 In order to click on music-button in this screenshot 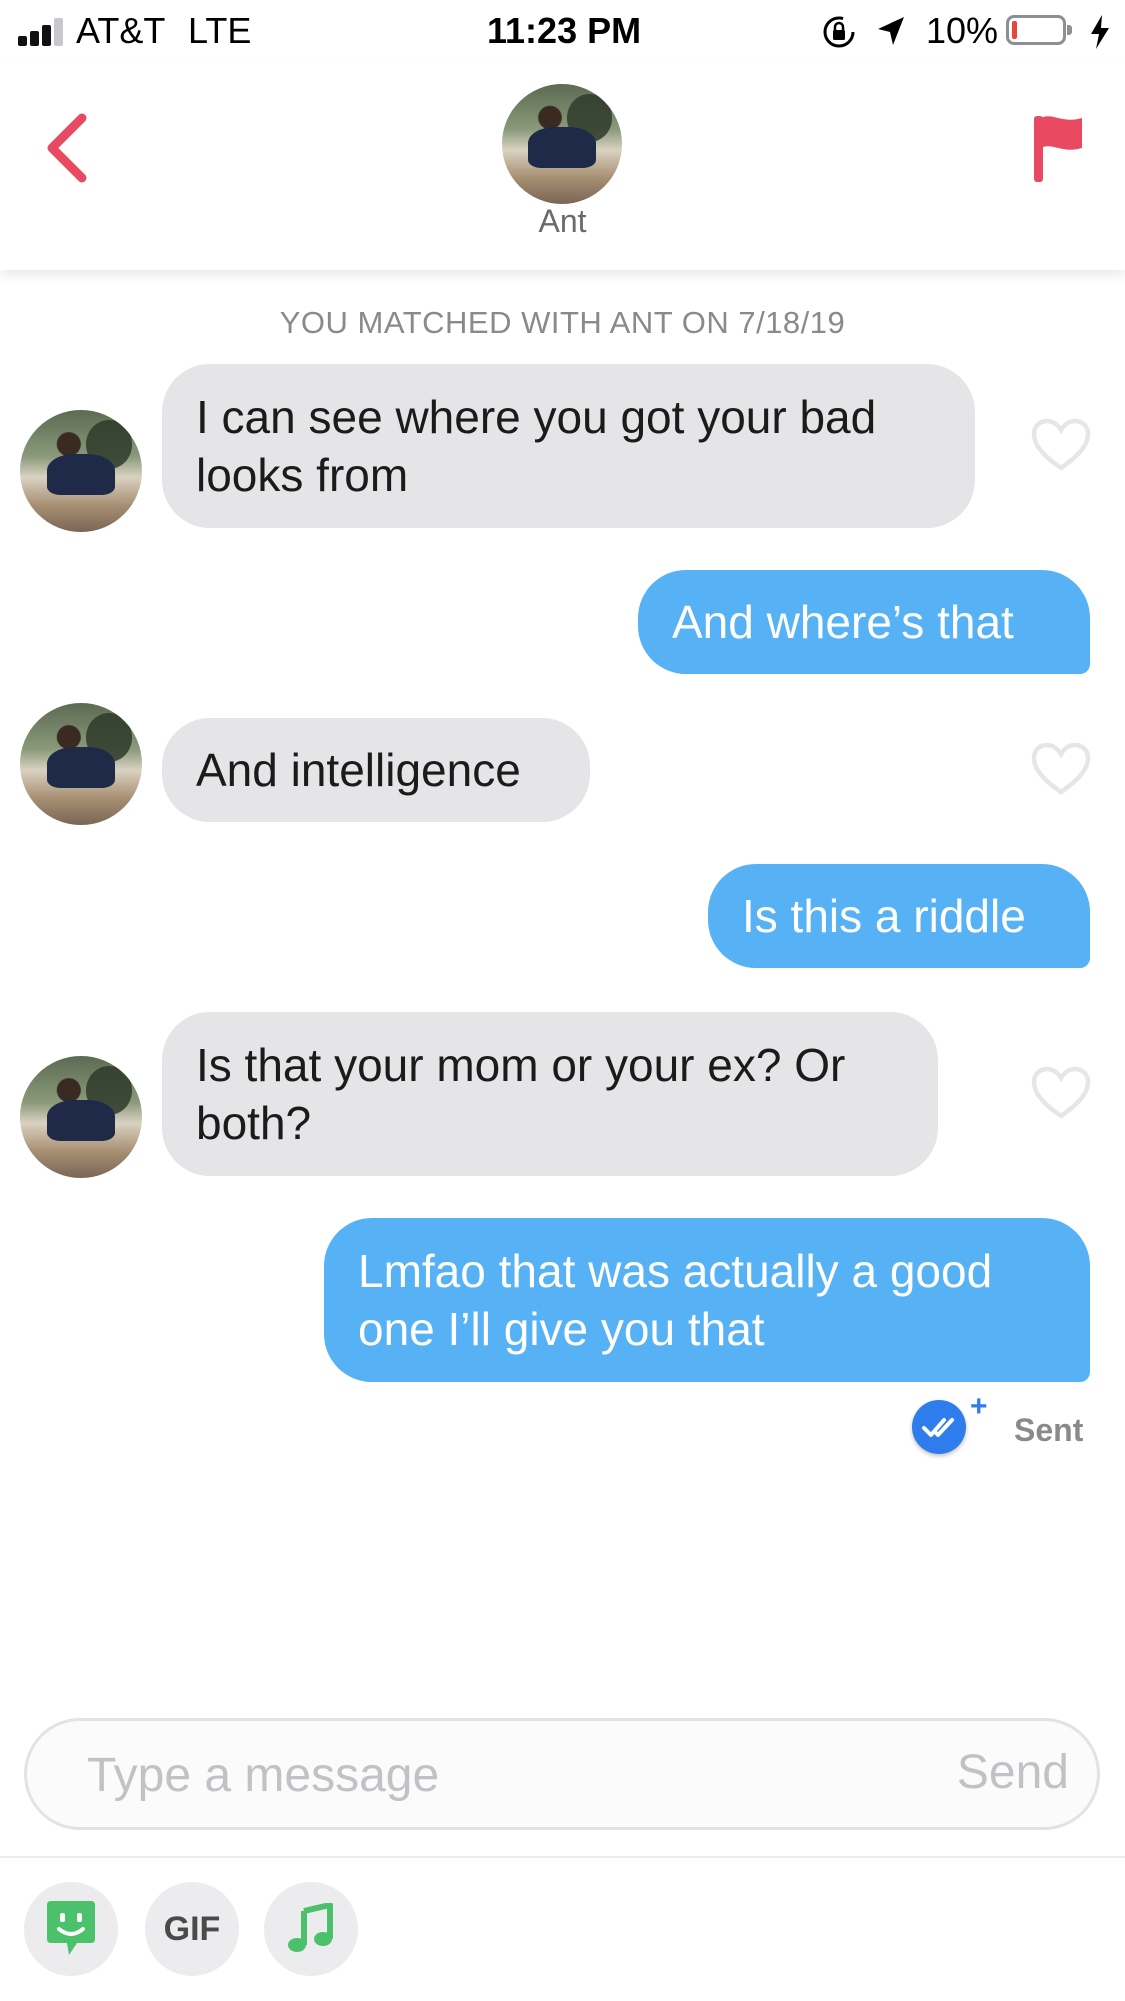, I will do `click(311, 1929)`.